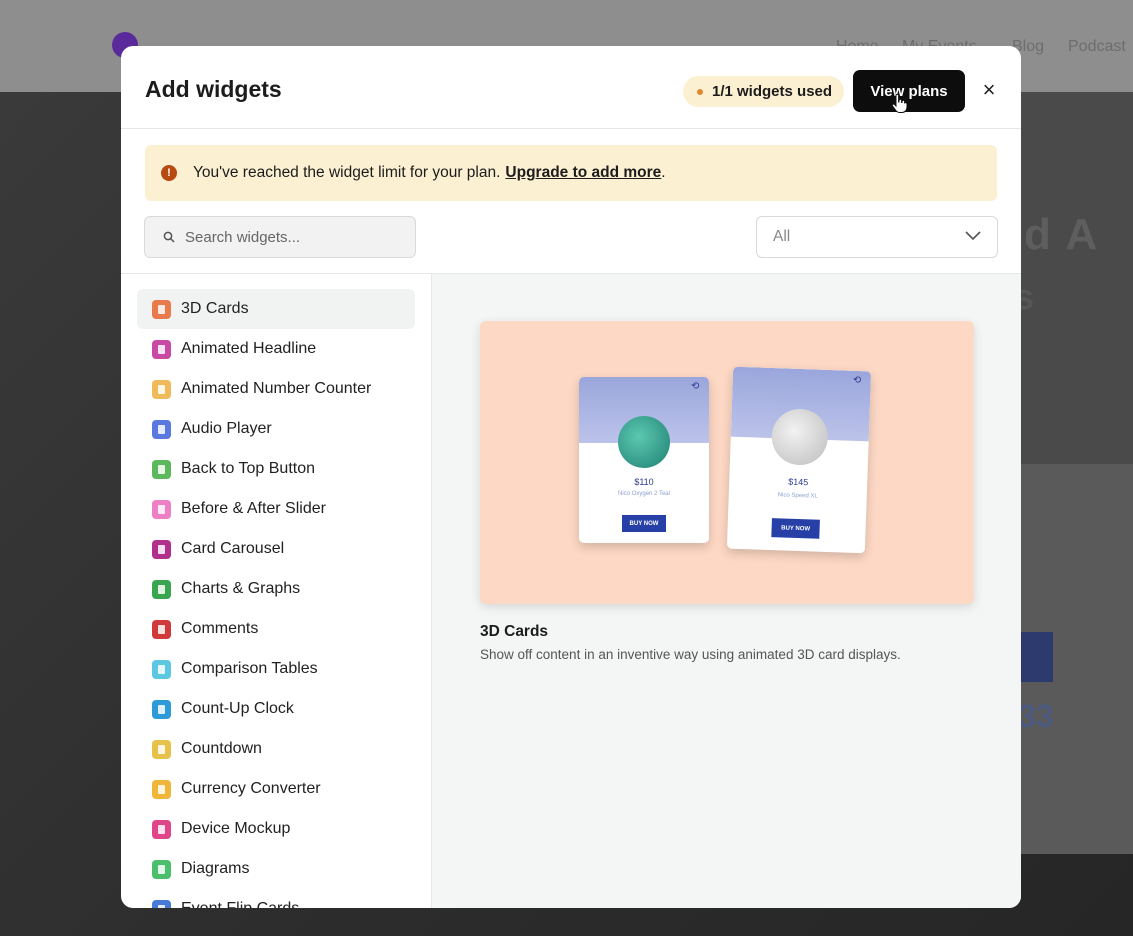 Image resolution: width=1133 pixels, height=936 pixels. Describe the element at coordinates (295, 237) in the screenshot. I see `search-input` at that location.